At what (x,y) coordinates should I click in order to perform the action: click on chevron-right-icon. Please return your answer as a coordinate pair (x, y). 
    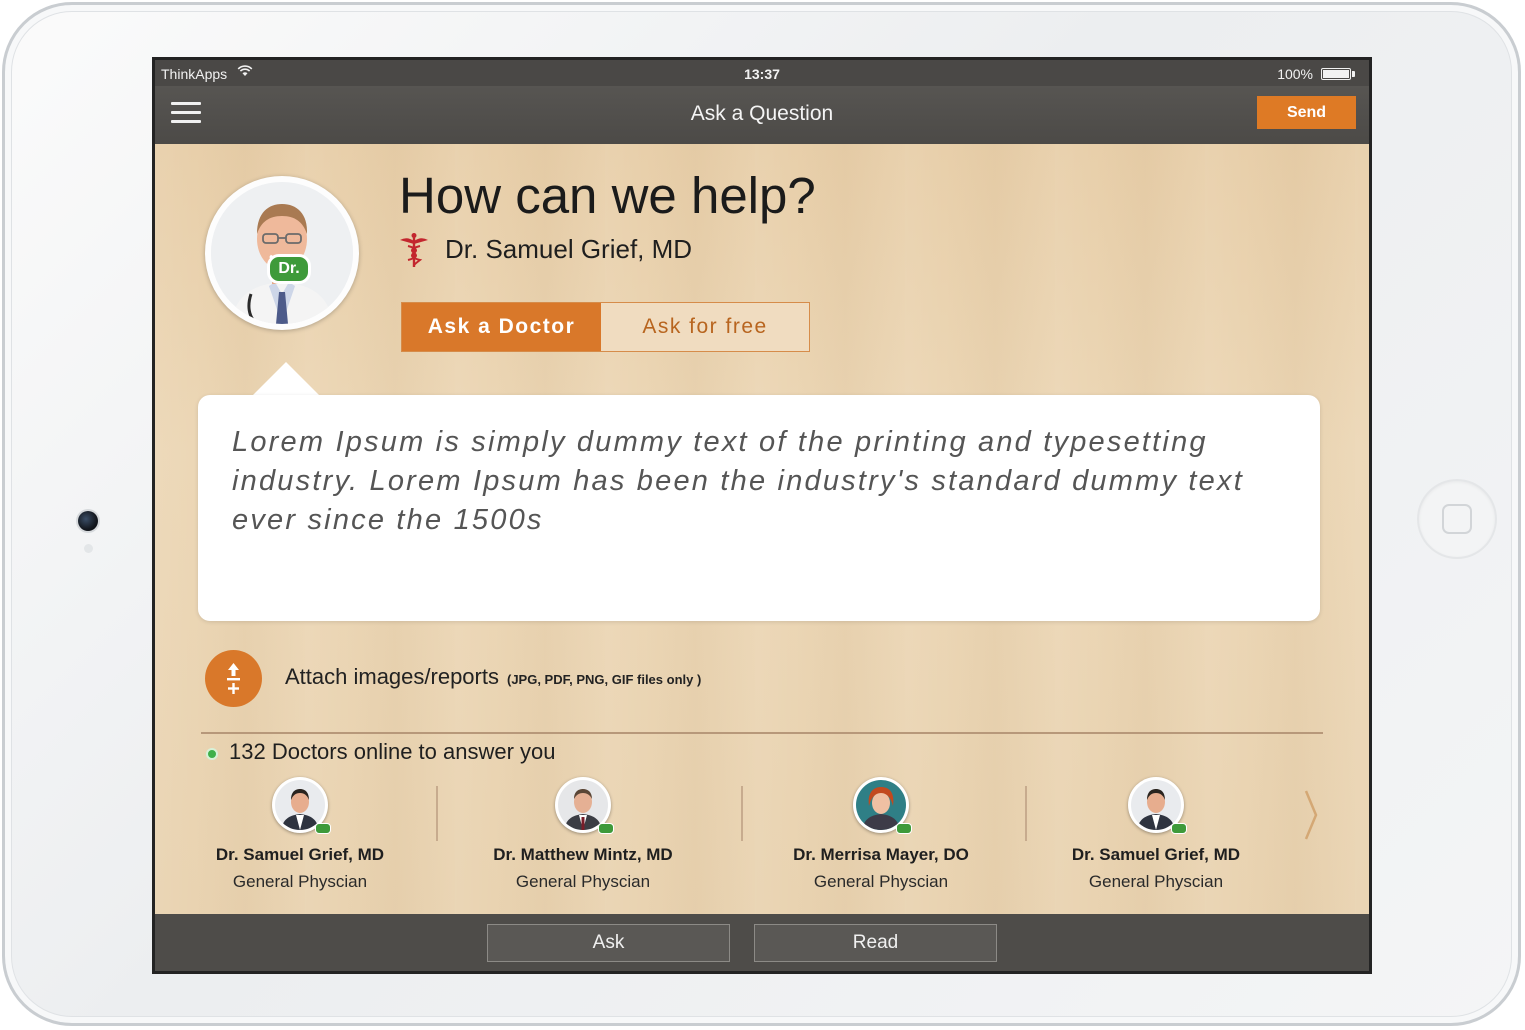
    Looking at the image, I should click on (1311, 815).